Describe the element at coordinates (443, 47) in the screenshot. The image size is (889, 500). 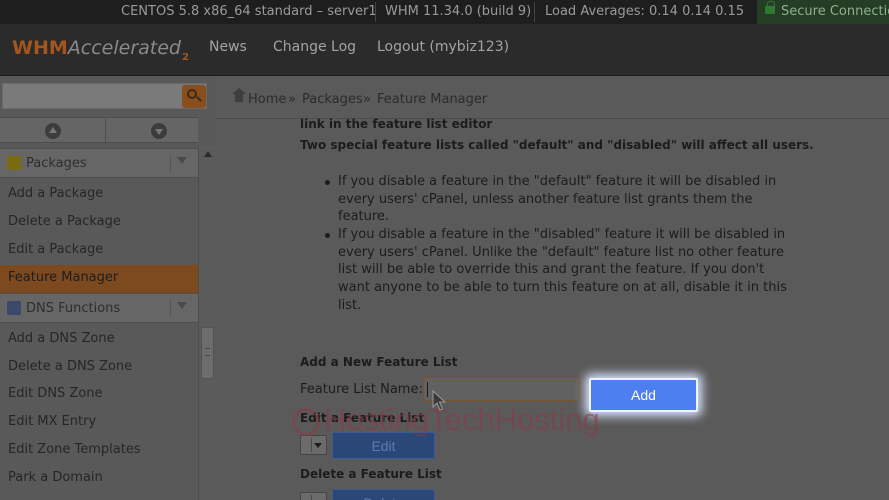
I see `nav-logout: Logout (mybiz123)` at that location.